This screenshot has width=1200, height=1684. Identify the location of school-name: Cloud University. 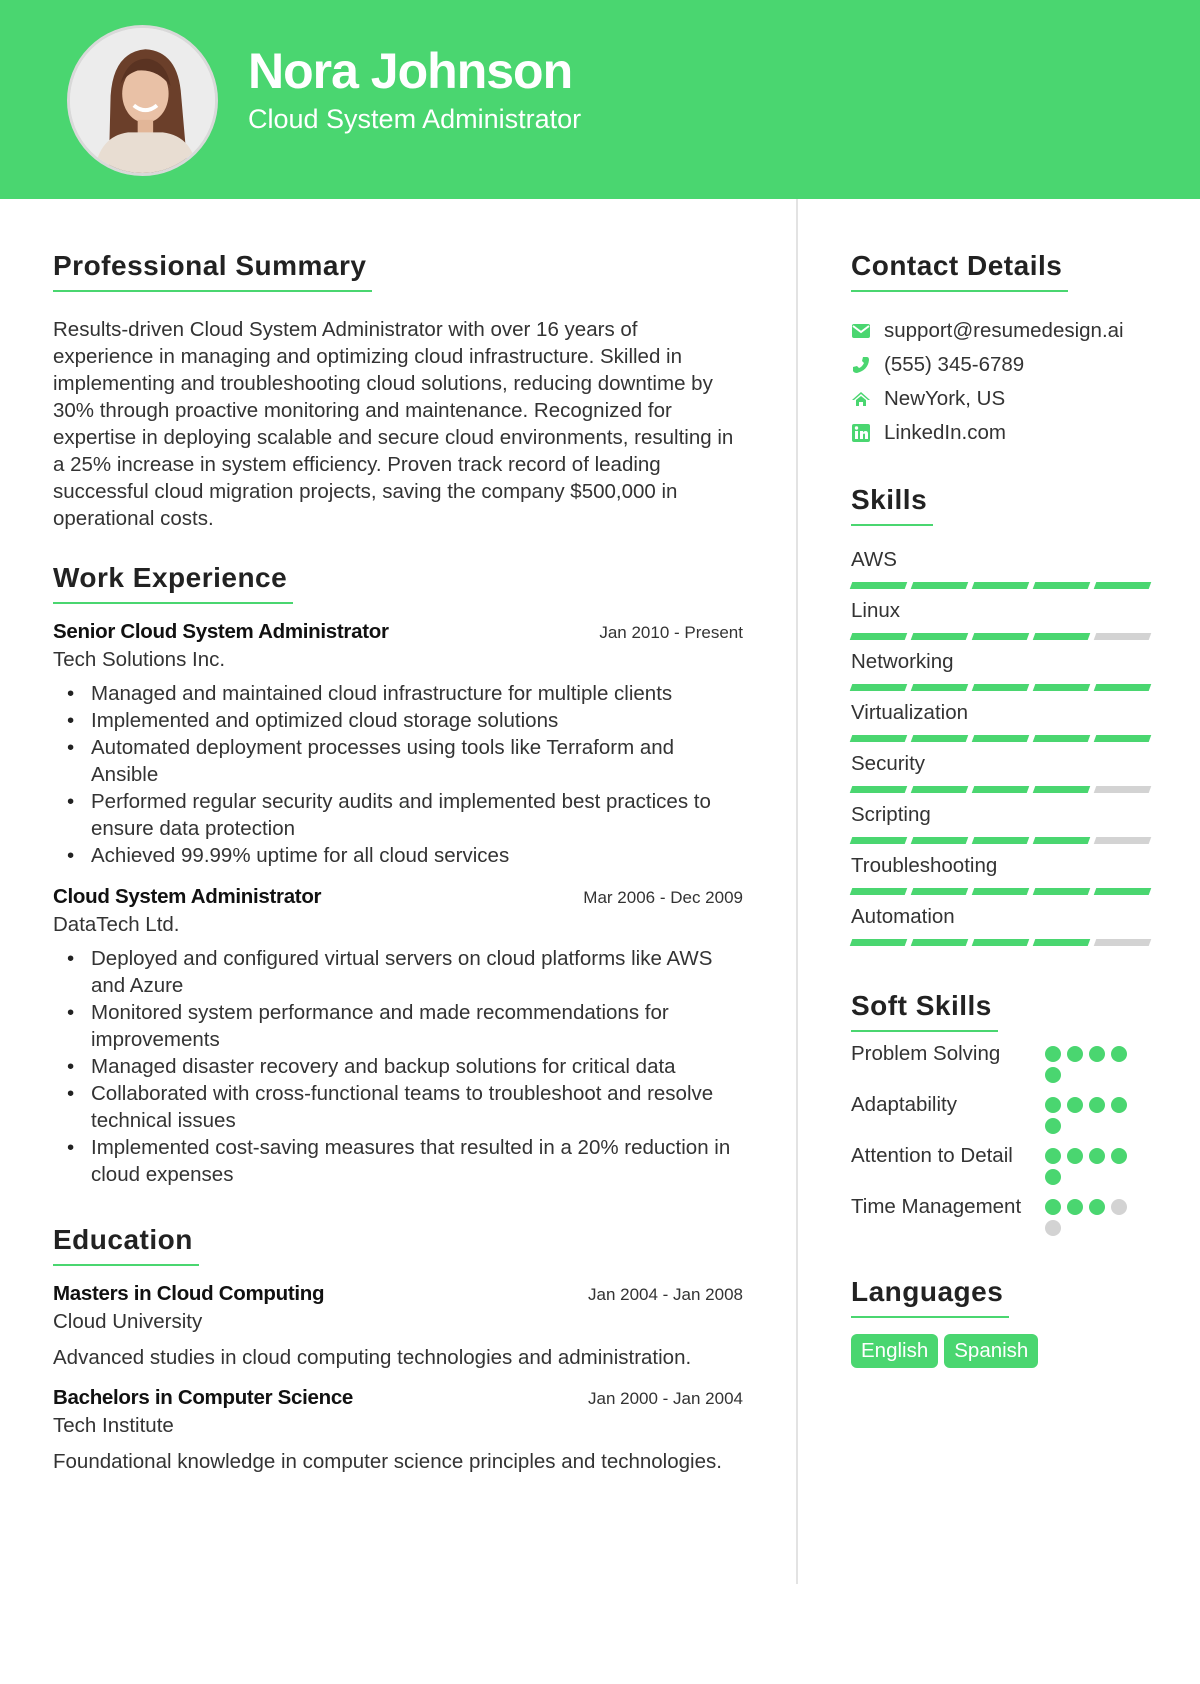
(128, 1321).